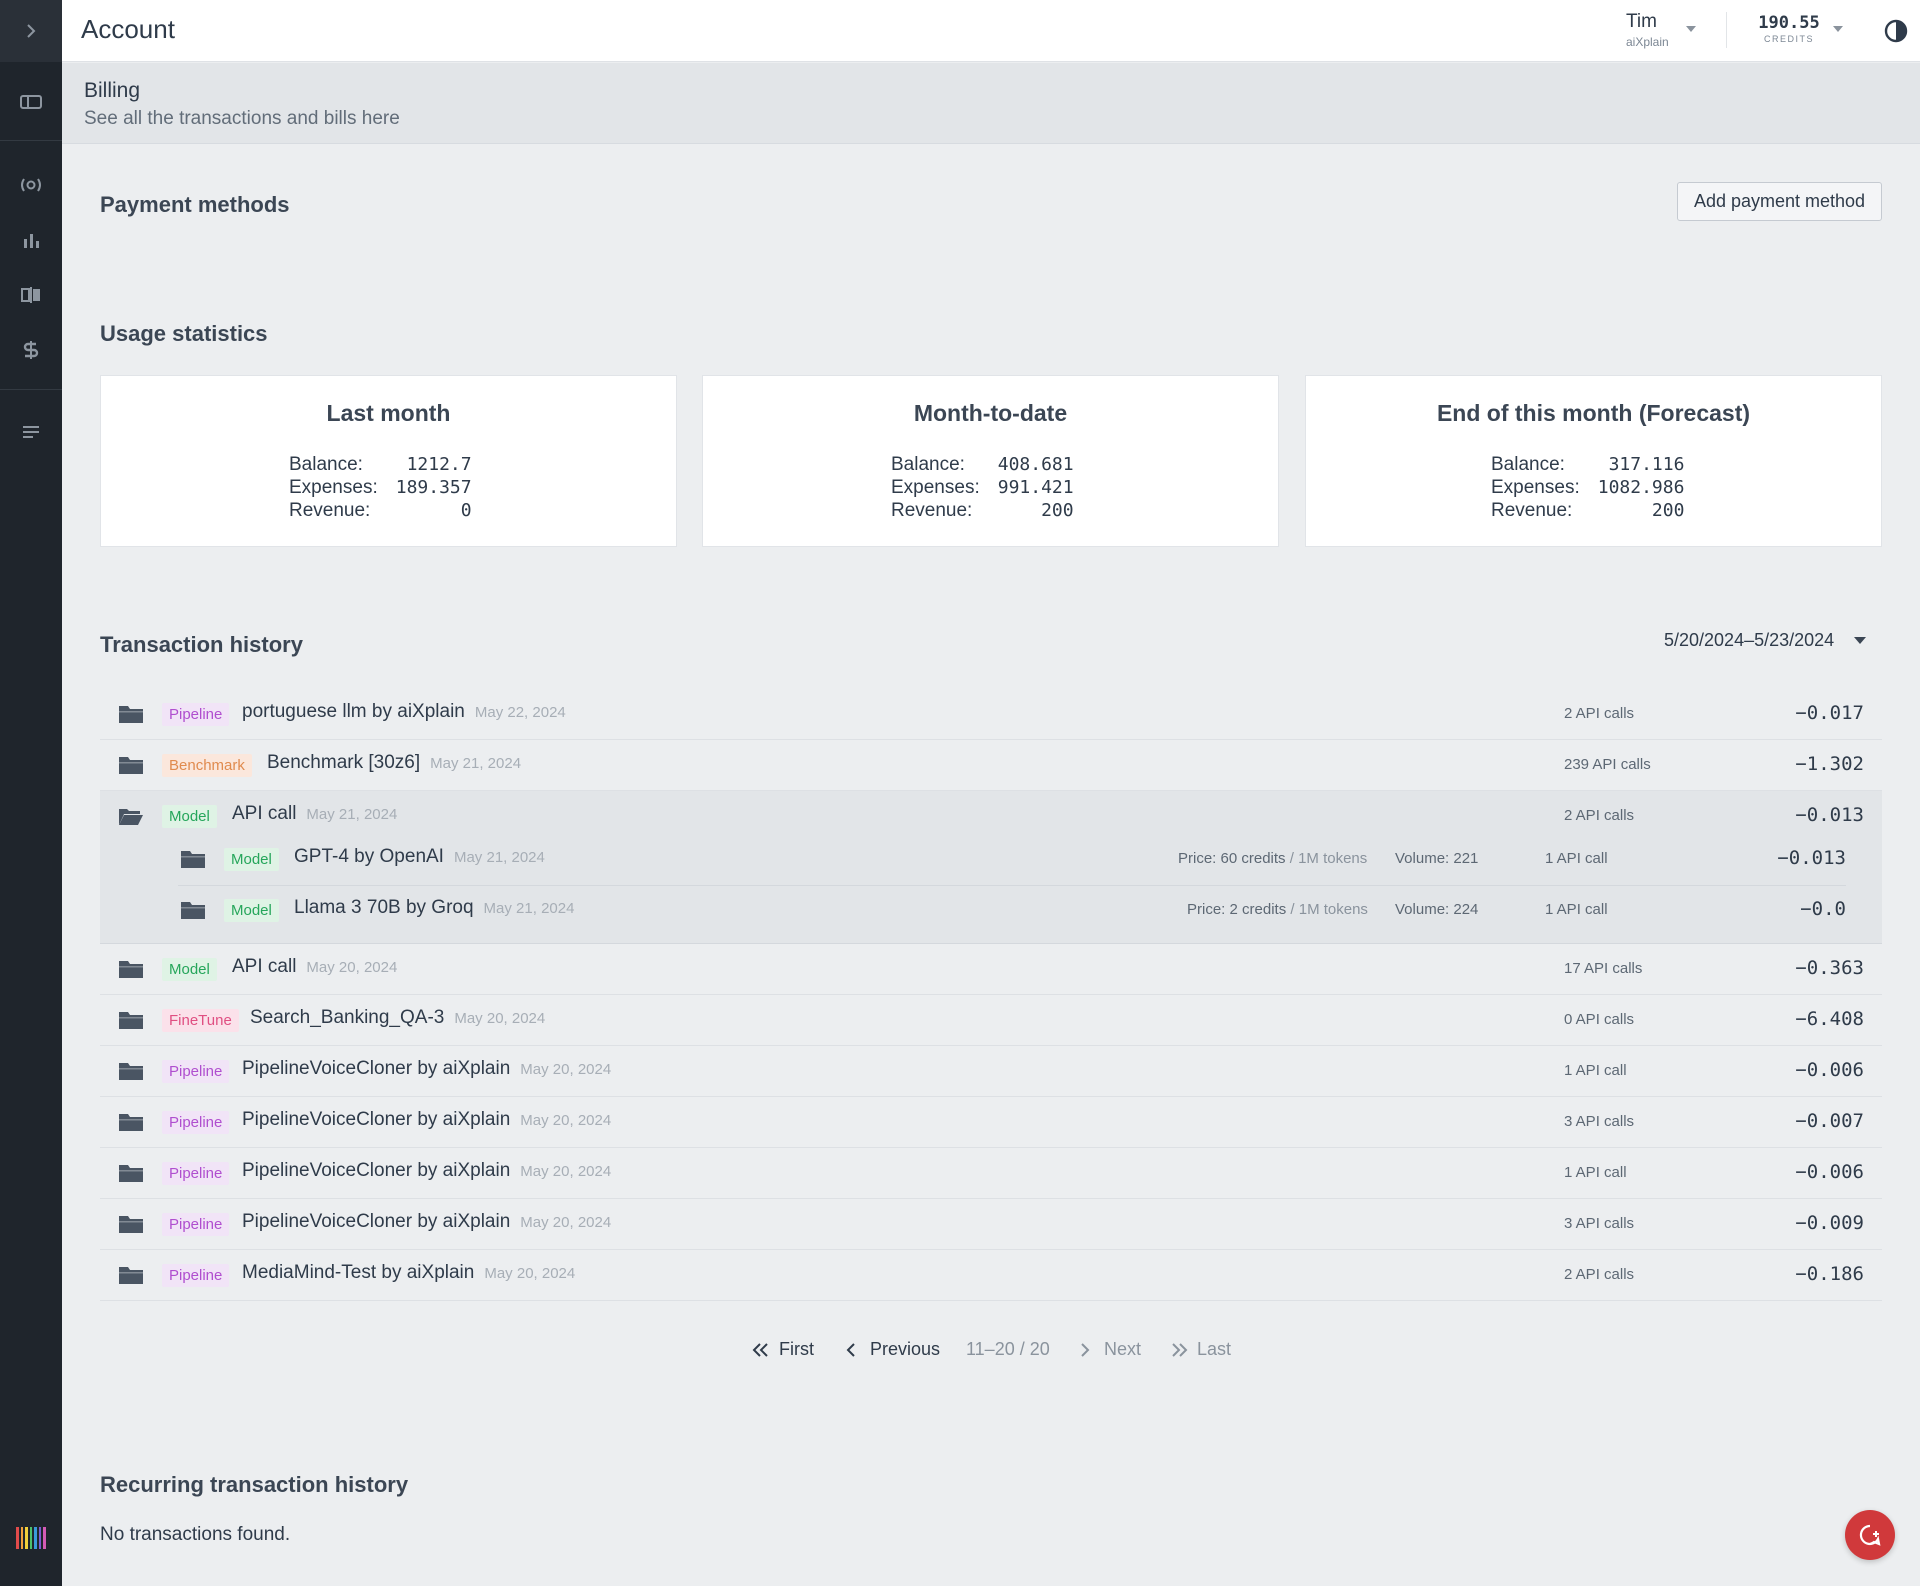 The width and height of the screenshot is (1920, 1586). Describe the element at coordinates (31, 185) in the screenshot. I see `sidebar-item-deployments` at that location.